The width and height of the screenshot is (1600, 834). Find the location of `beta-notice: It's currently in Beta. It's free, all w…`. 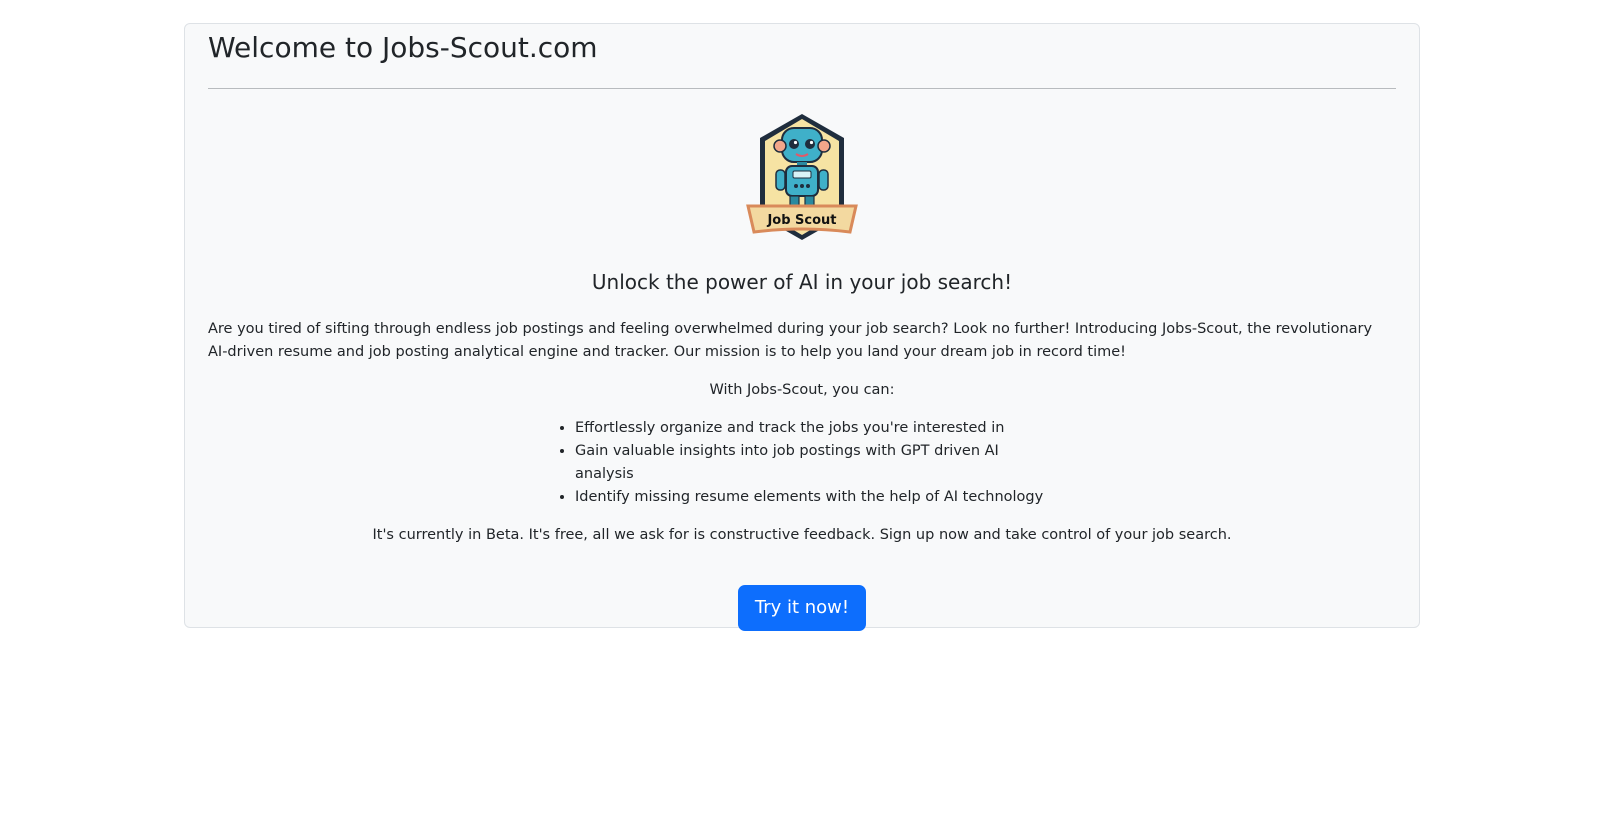

beta-notice: It's currently in Beta. It's free, all w… is located at coordinates (802, 535).